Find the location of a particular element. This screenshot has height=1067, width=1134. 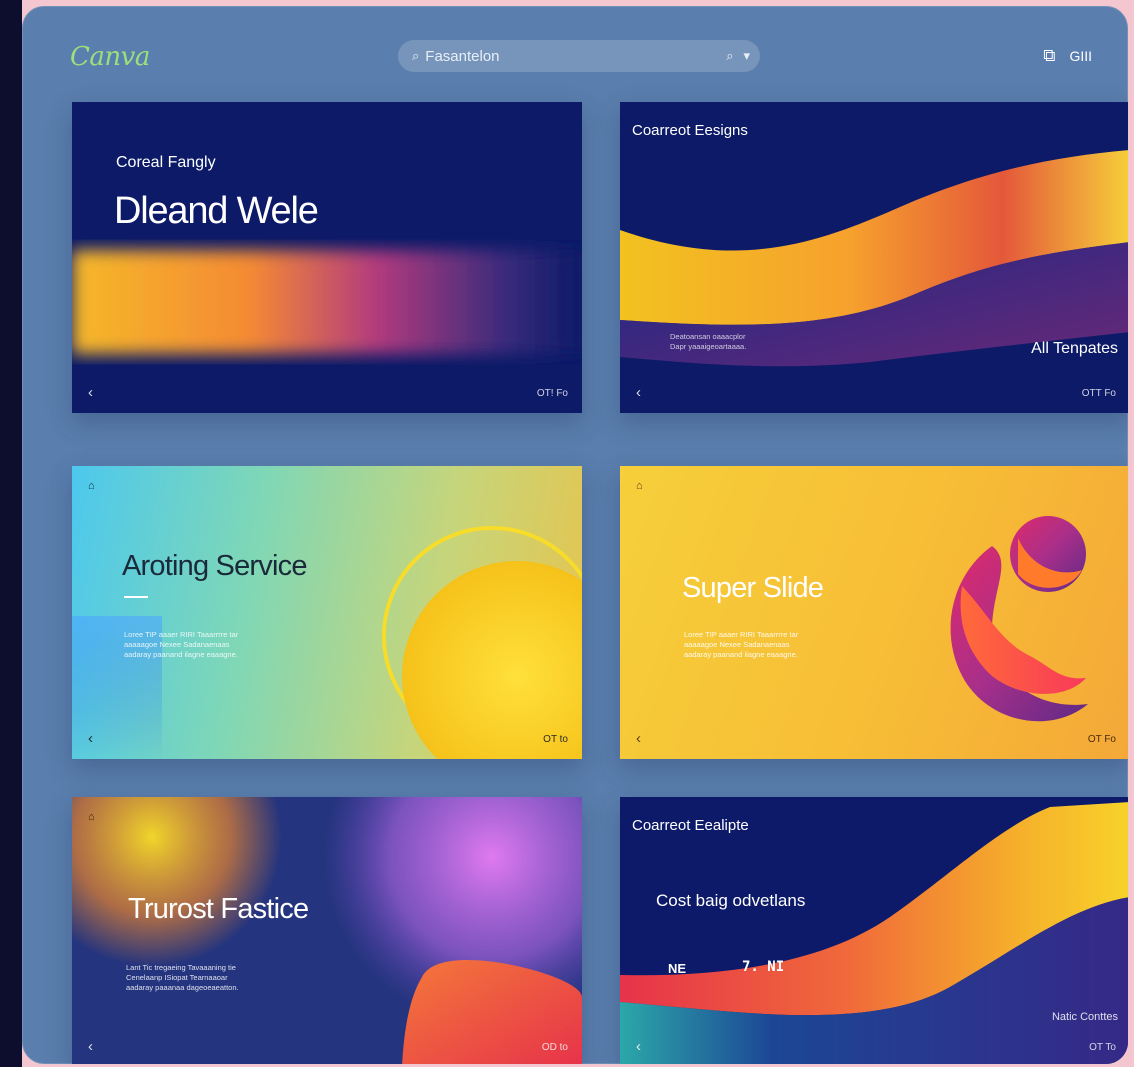

chevron-down-icon: ▾ is located at coordinates (746, 56).